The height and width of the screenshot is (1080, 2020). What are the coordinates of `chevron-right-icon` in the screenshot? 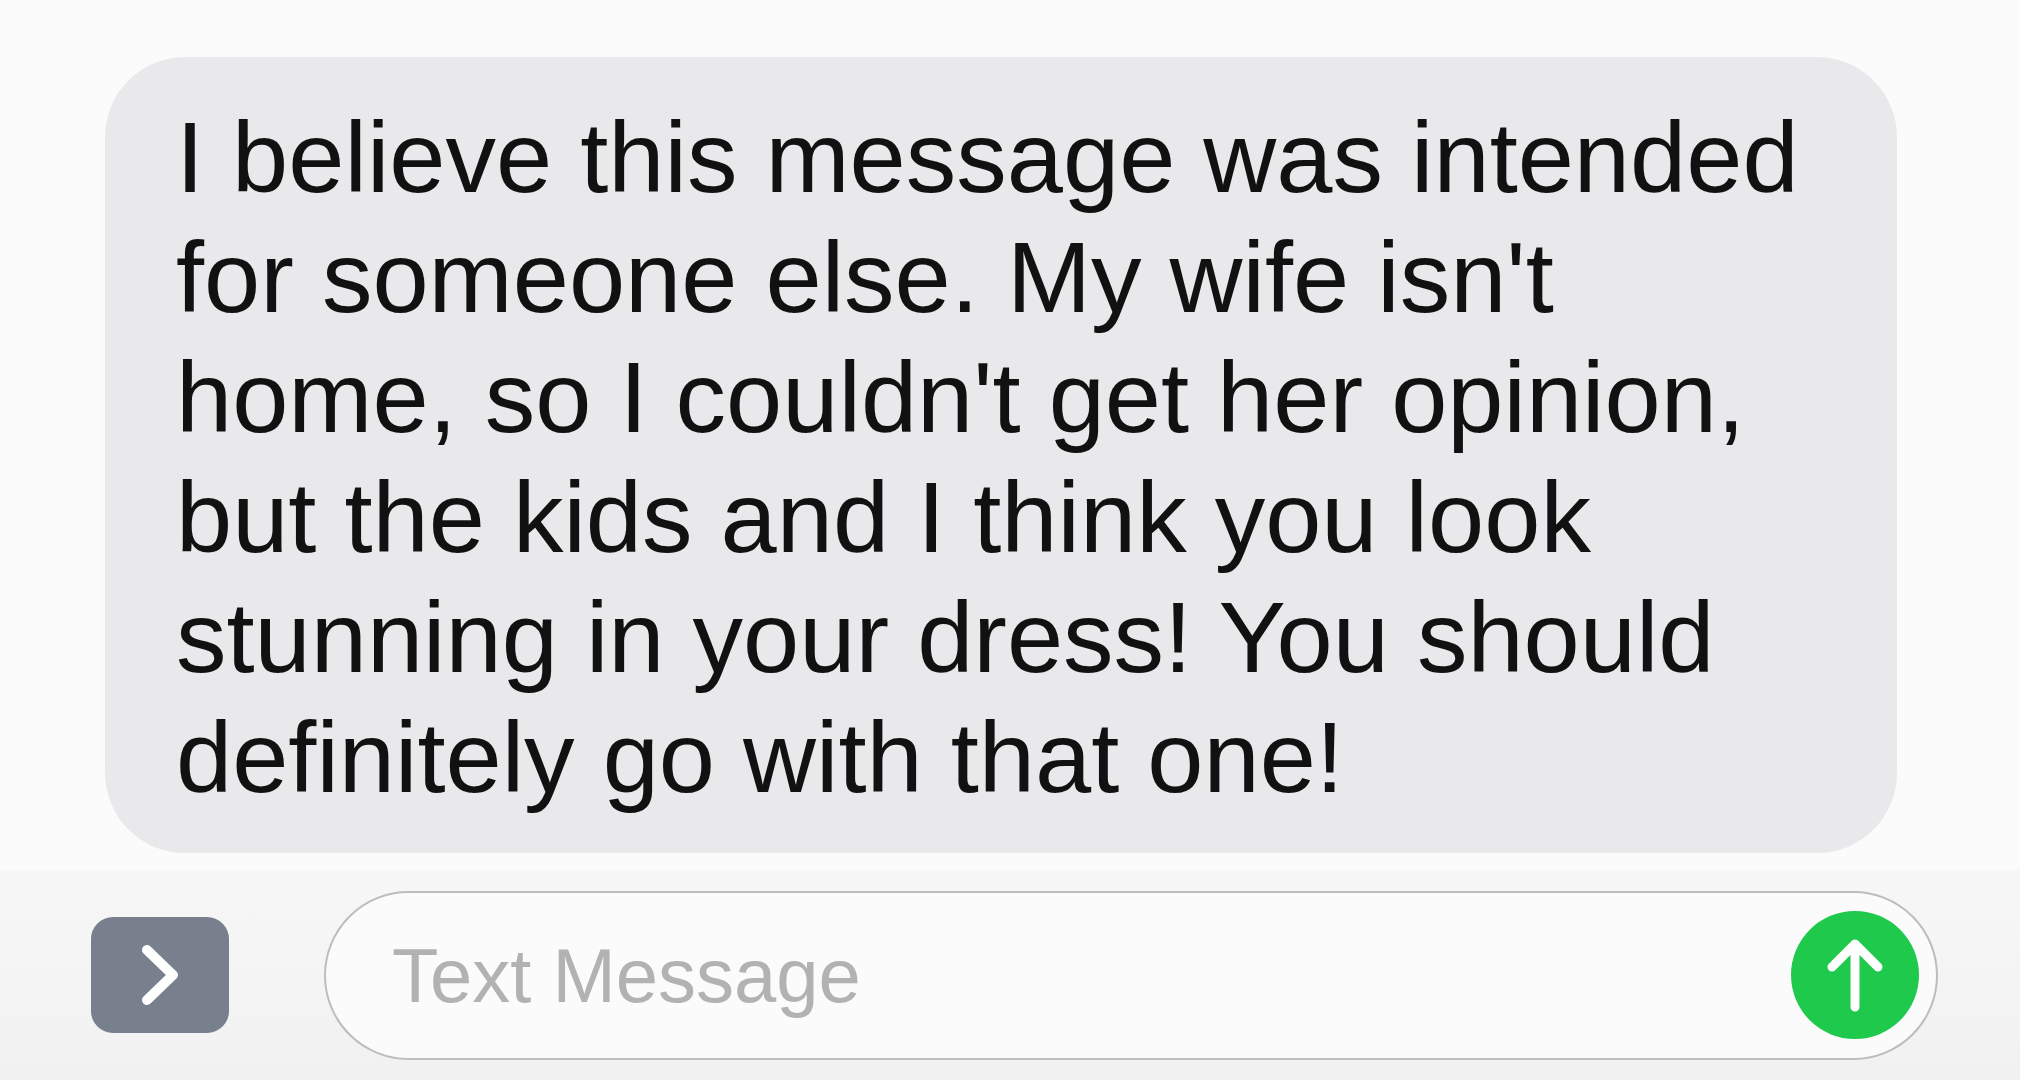 It's located at (160, 975).